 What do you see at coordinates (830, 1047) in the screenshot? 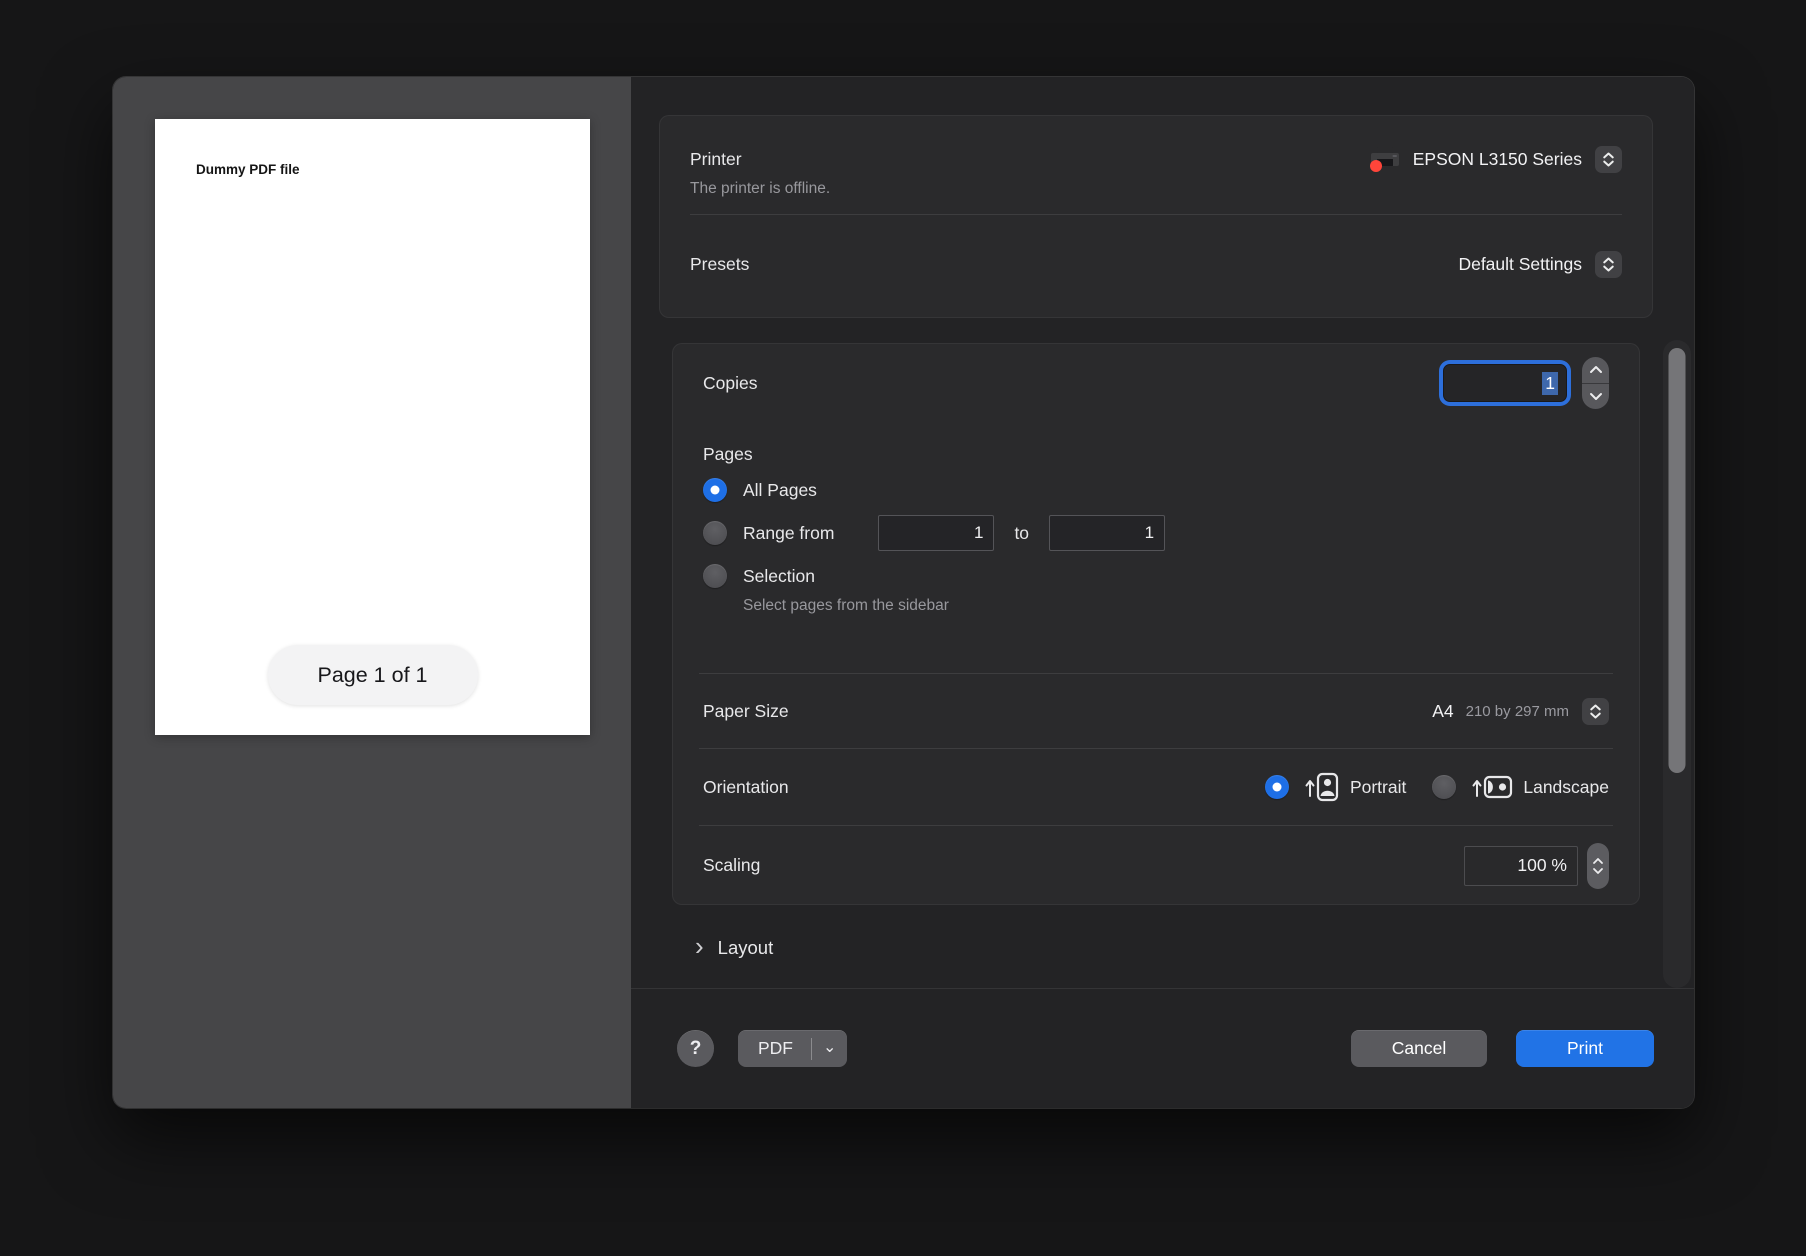
I see `chevron-down-icon: ⌄` at bounding box center [830, 1047].